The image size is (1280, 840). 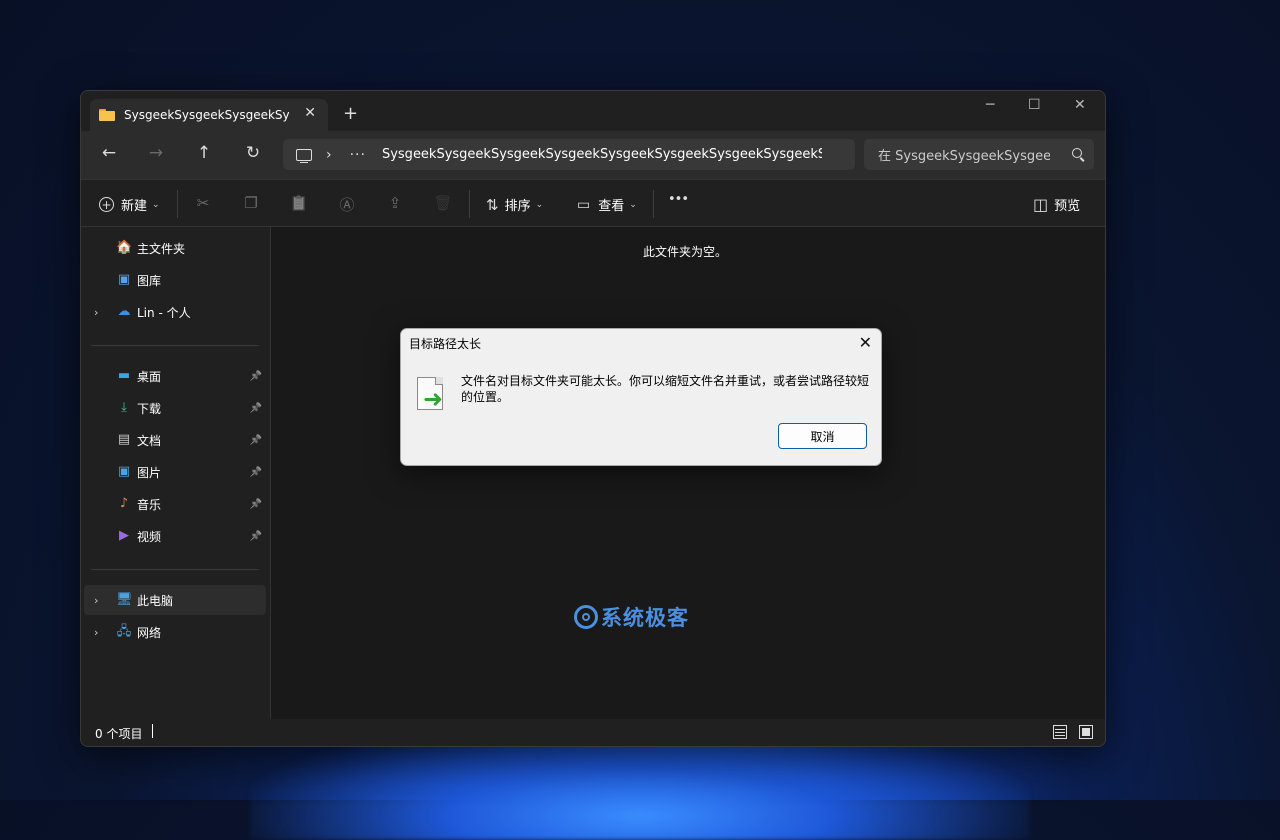 I want to click on copy-icon: ❐, so click(x=251, y=203).